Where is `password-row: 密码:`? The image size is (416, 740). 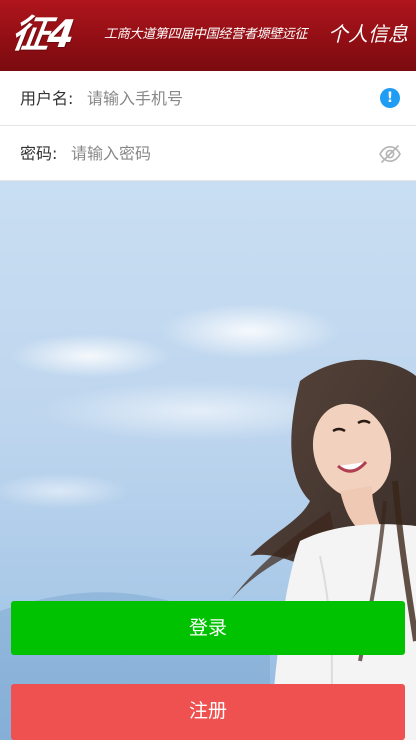 password-row: 密码: is located at coordinates (208, 153).